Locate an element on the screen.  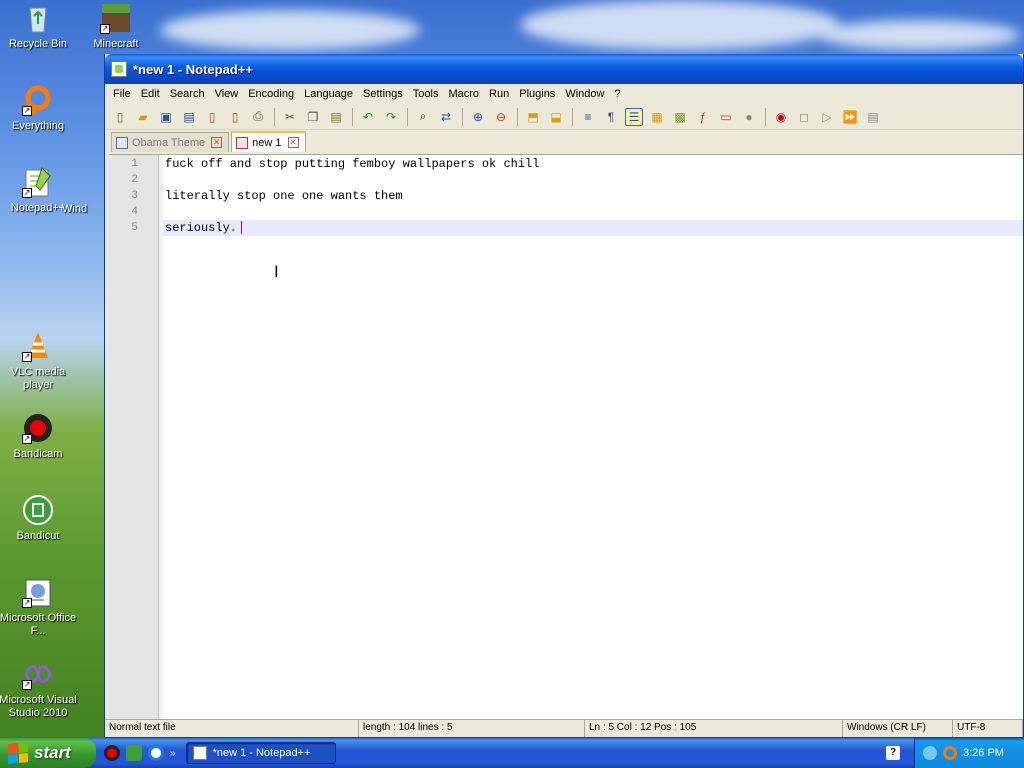
save-icon: ▣ is located at coordinates (166, 117).